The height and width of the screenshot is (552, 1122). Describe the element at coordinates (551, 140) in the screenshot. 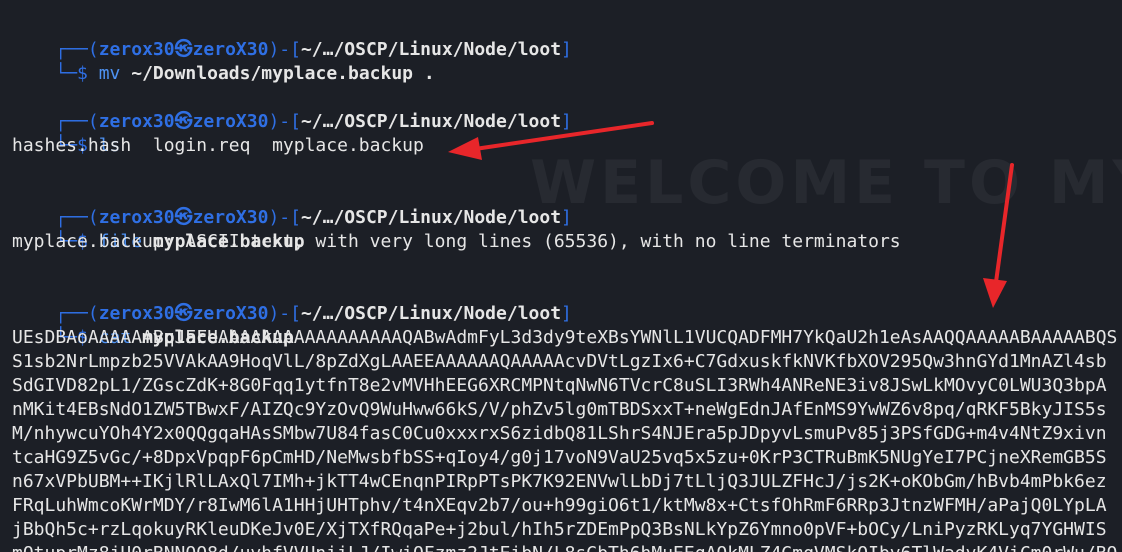

I see `arrow-to-ls-output` at that location.